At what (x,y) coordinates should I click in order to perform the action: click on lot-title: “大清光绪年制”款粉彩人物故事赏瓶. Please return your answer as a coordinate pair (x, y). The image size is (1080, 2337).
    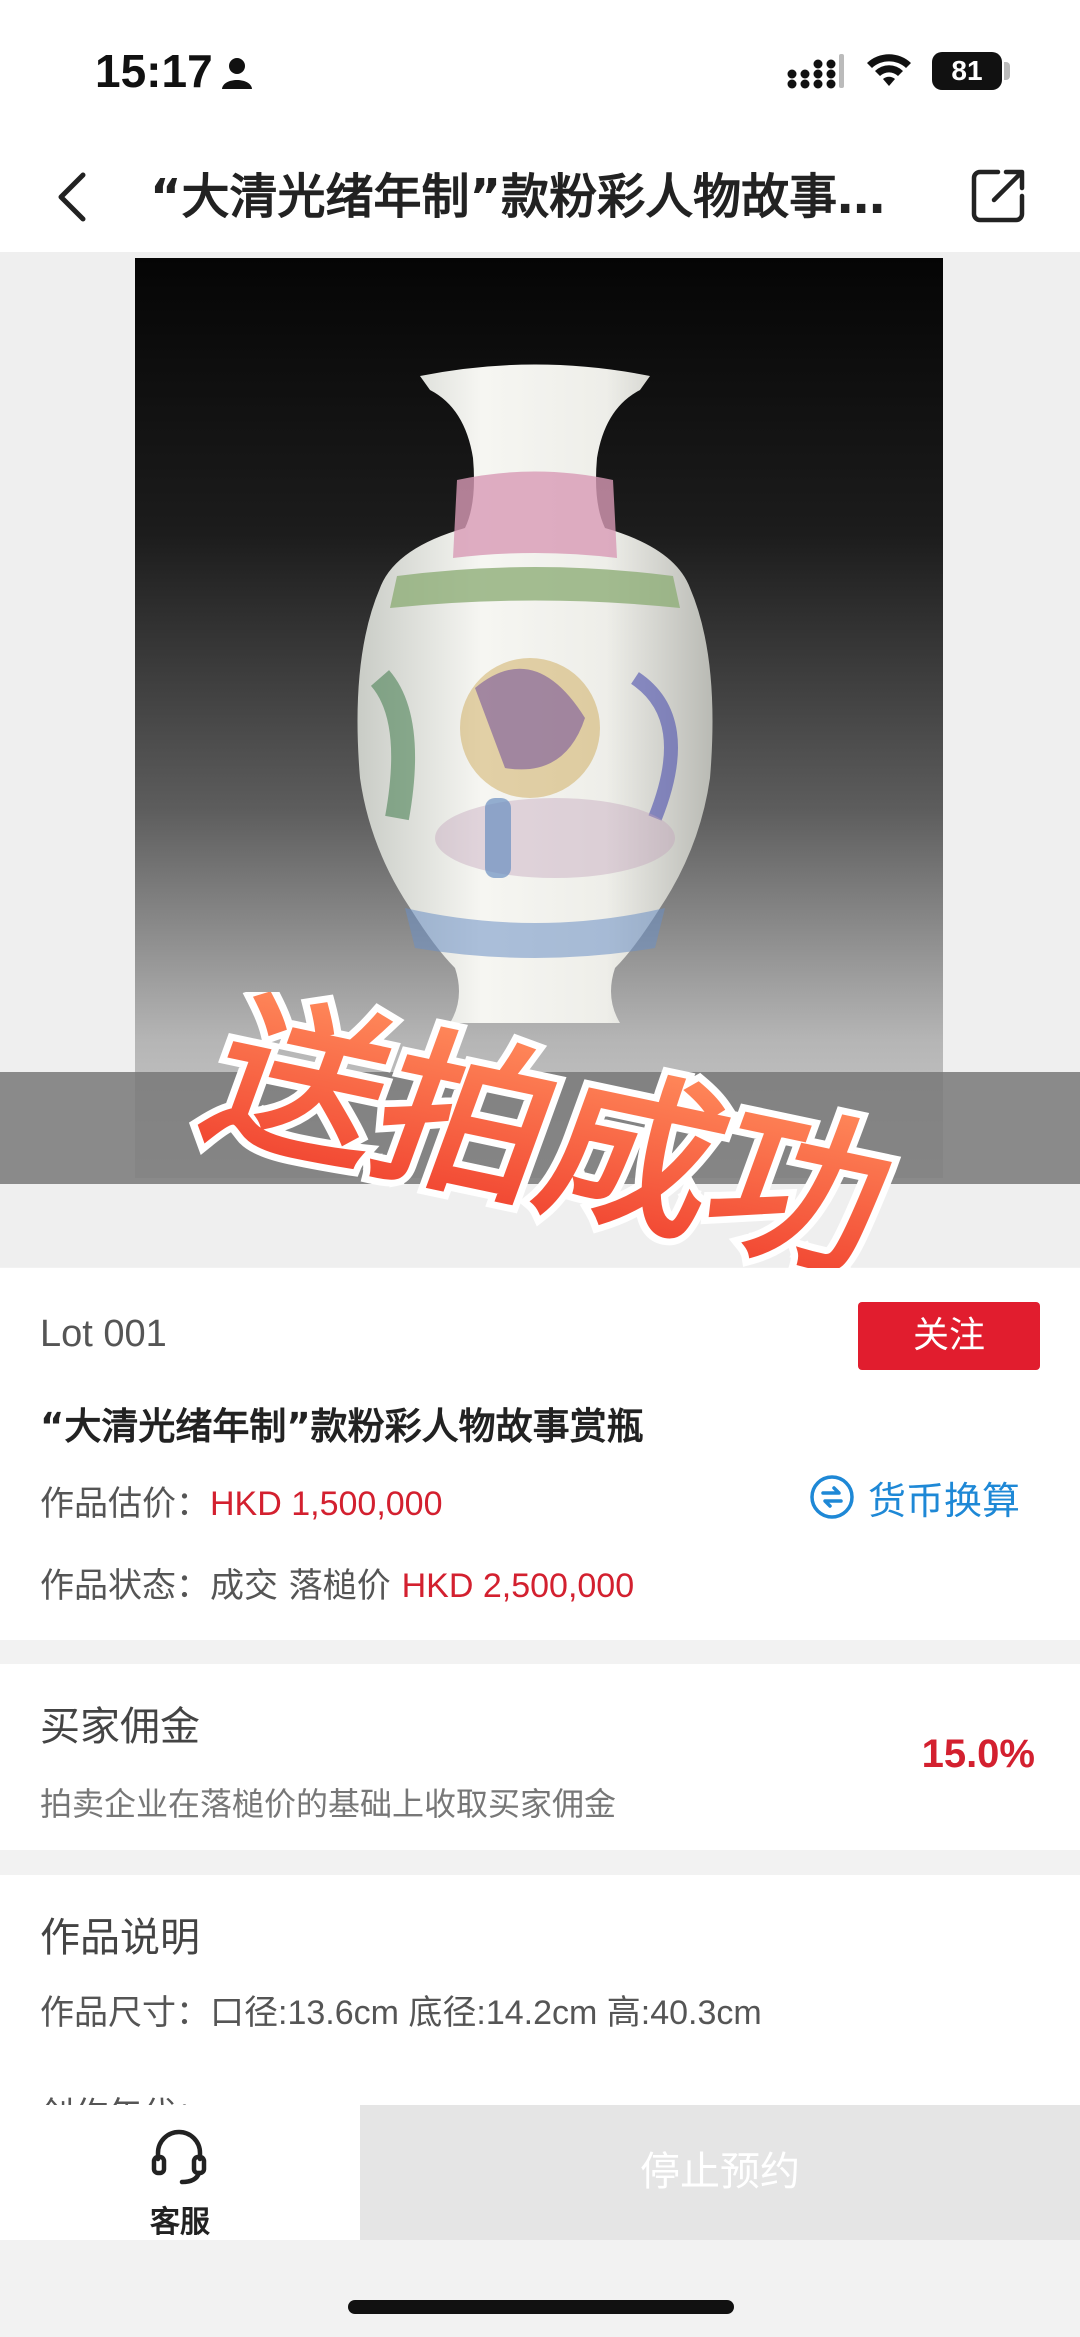
    Looking at the image, I should click on (342, 1426).